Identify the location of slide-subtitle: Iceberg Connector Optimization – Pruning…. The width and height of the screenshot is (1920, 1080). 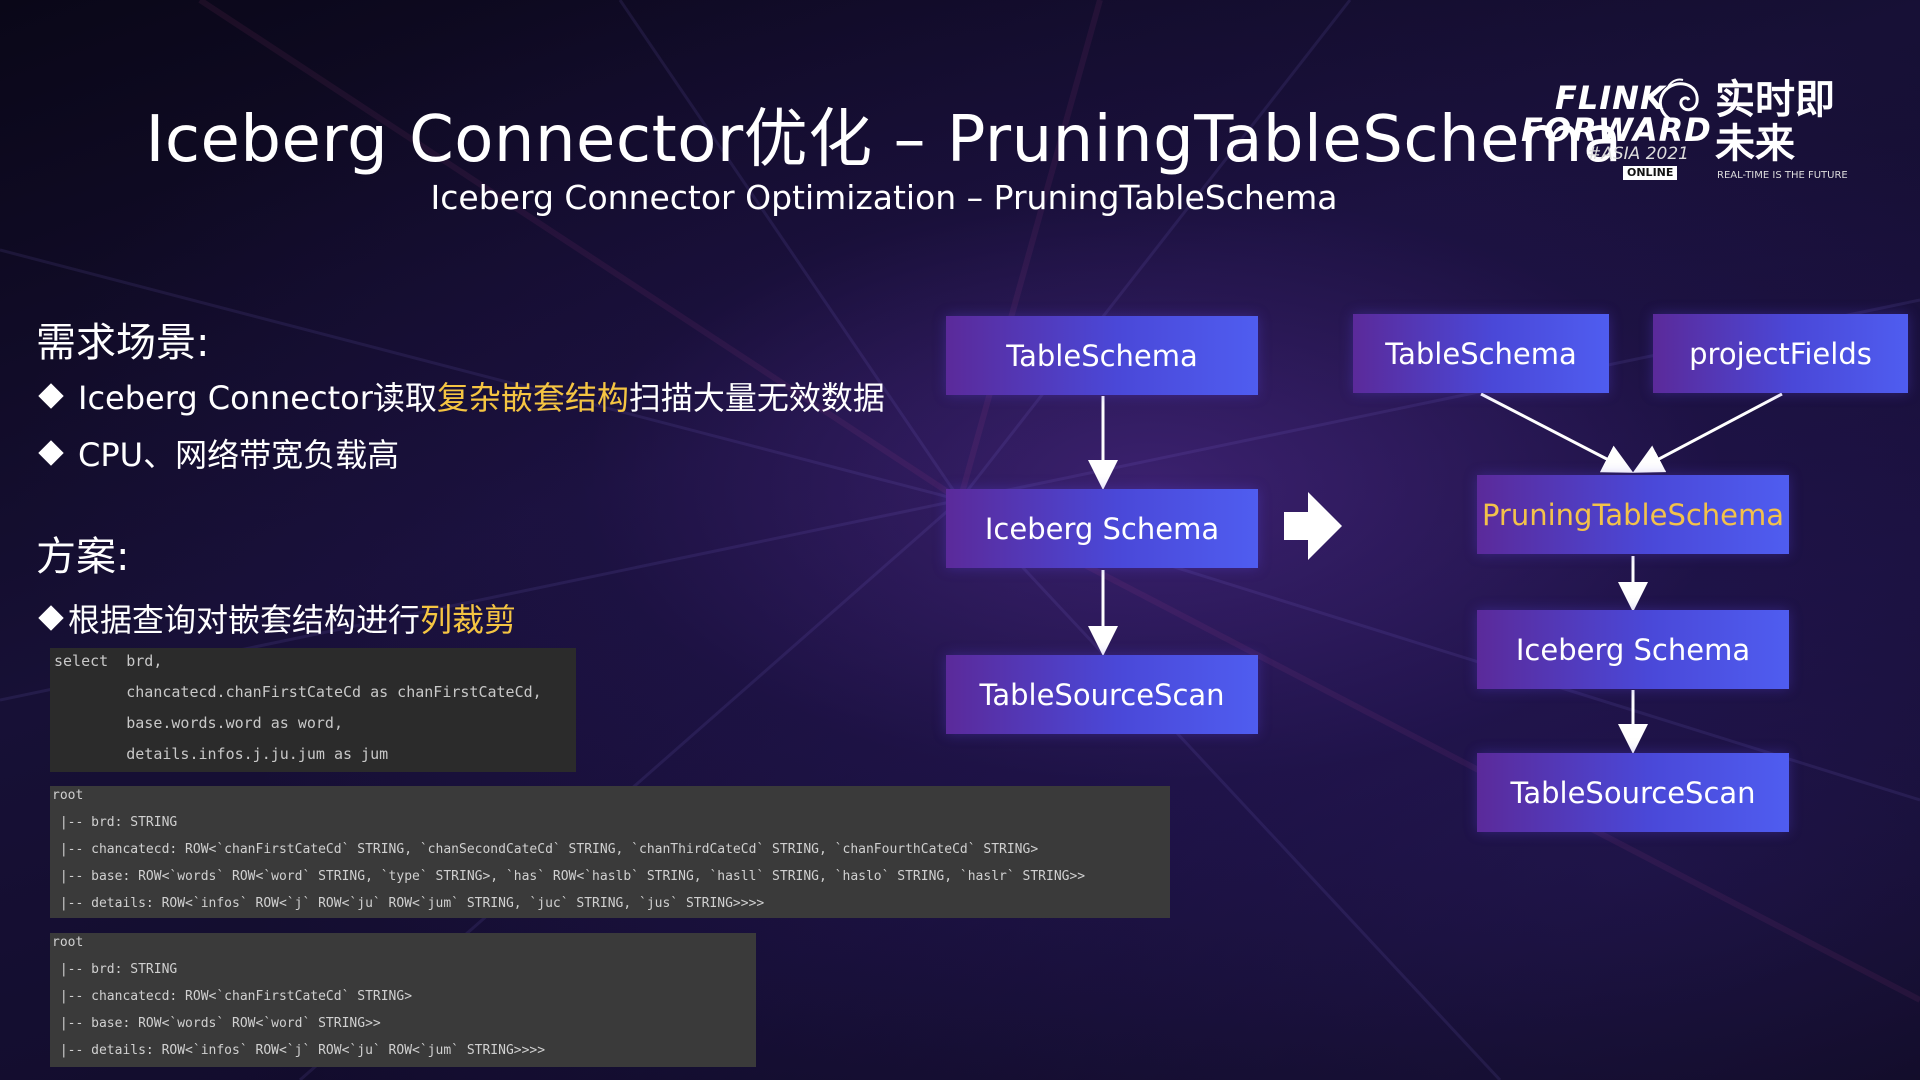
(884, 197).